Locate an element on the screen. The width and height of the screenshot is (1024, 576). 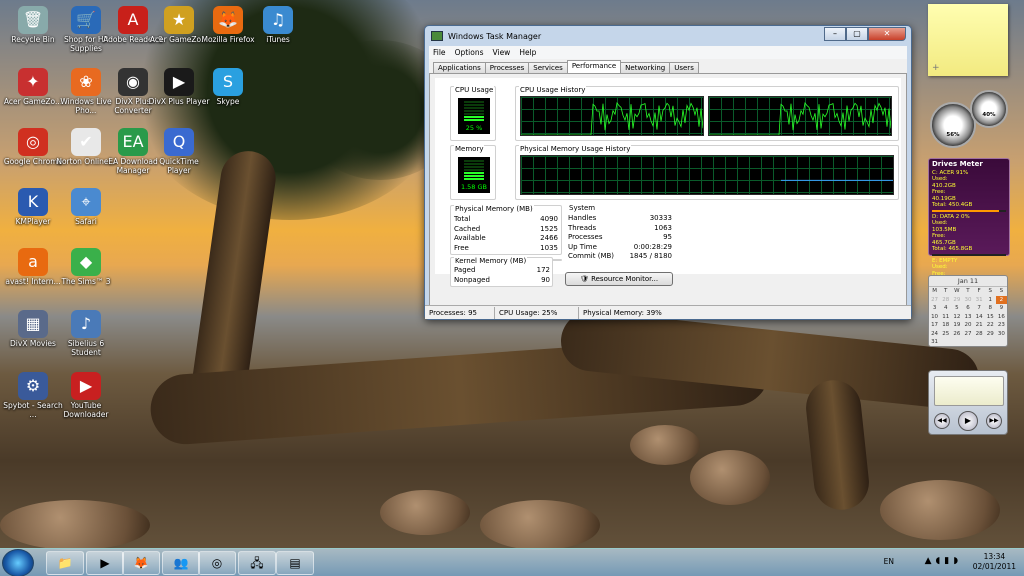
desktop-icon: S Skype is located at coordinates (228, 87).